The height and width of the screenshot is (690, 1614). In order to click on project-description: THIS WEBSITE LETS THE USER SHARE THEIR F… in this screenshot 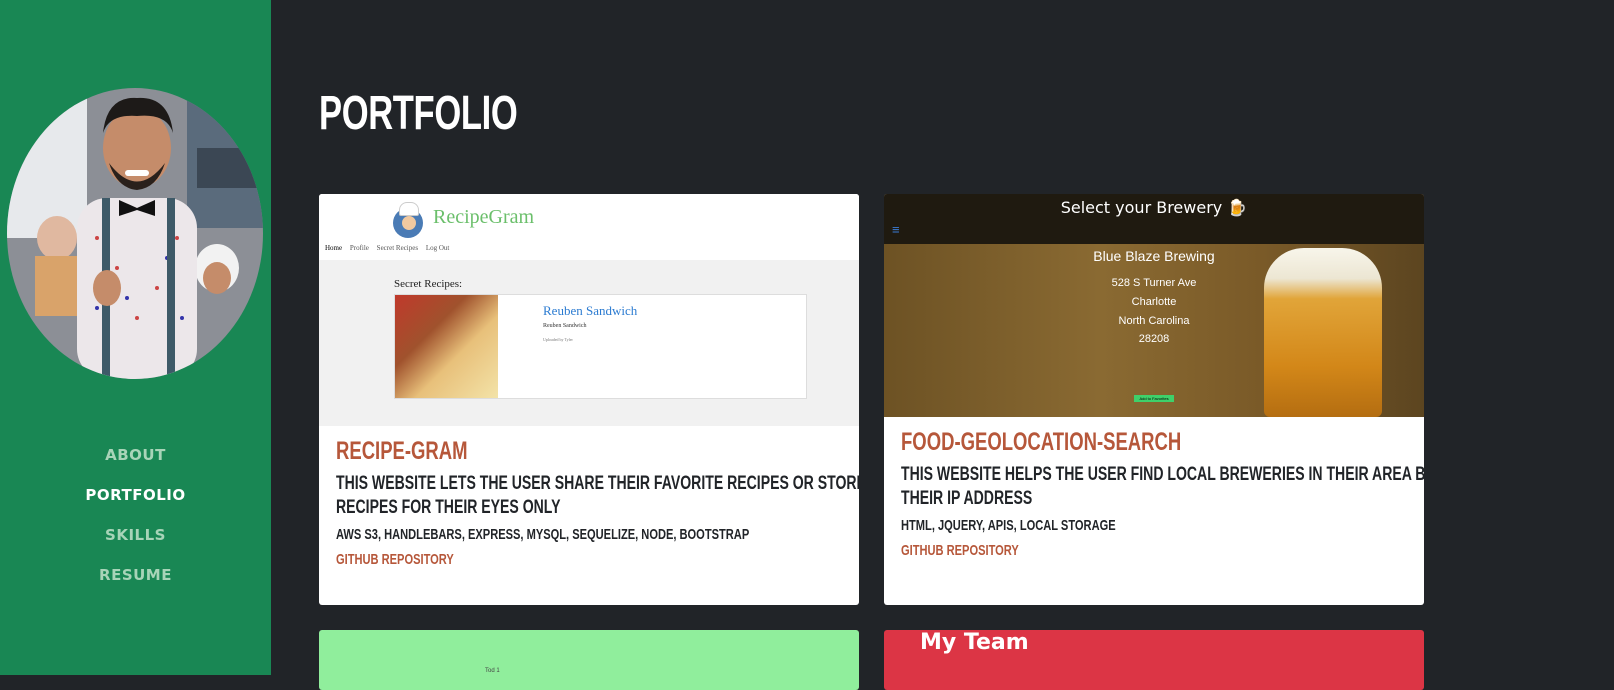, I will do `click(597, 496)`.